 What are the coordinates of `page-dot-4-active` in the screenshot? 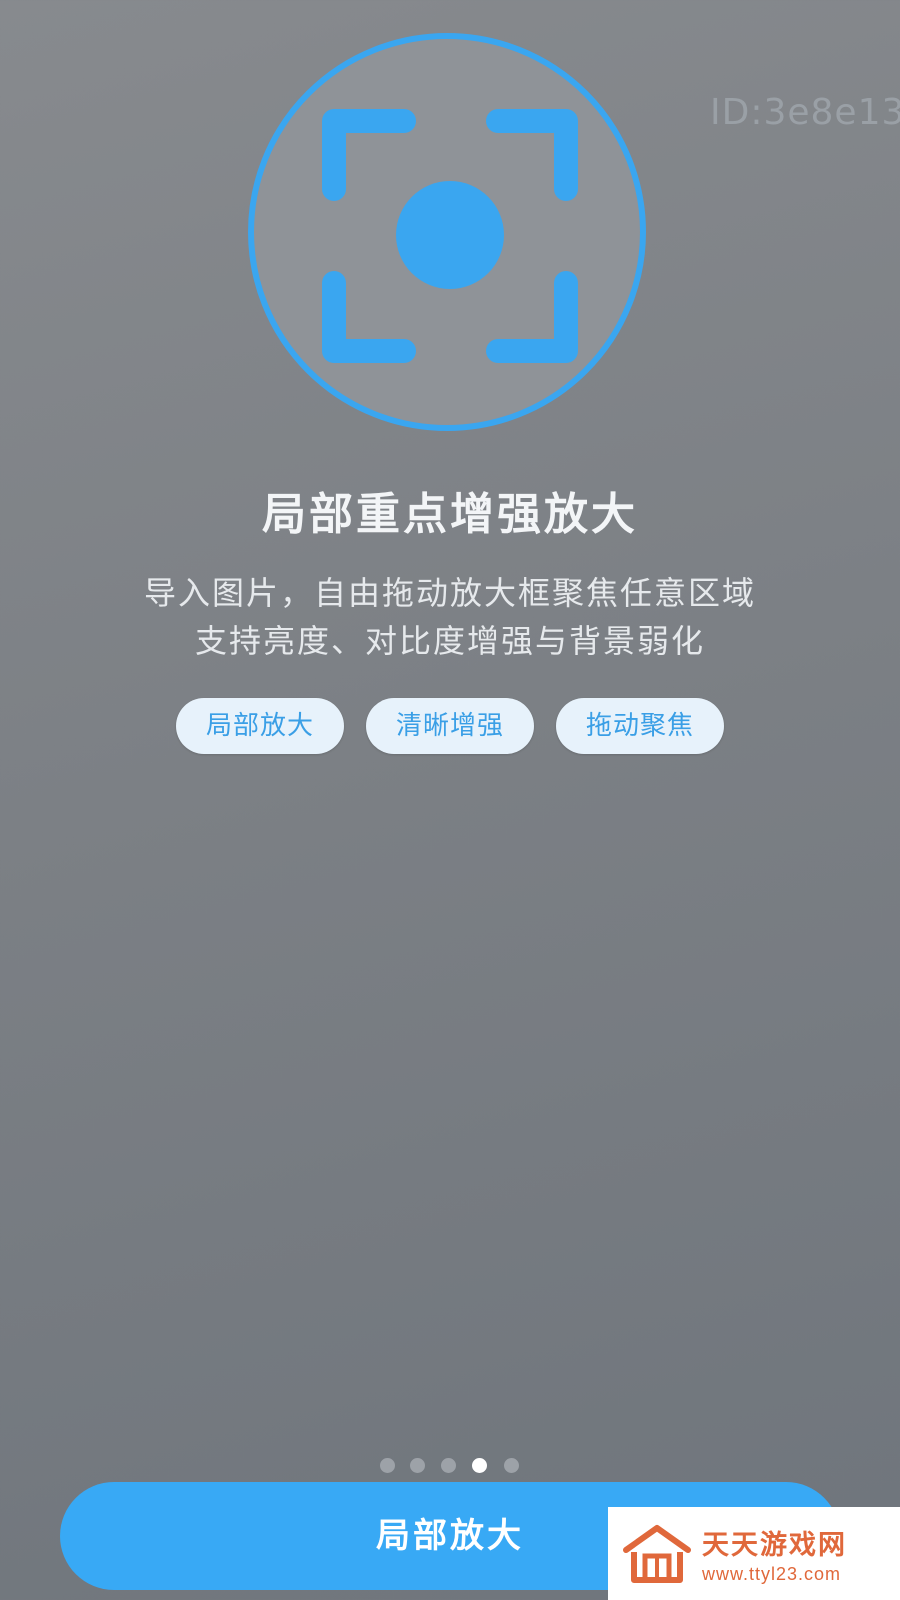 It's located at (479, 1465).